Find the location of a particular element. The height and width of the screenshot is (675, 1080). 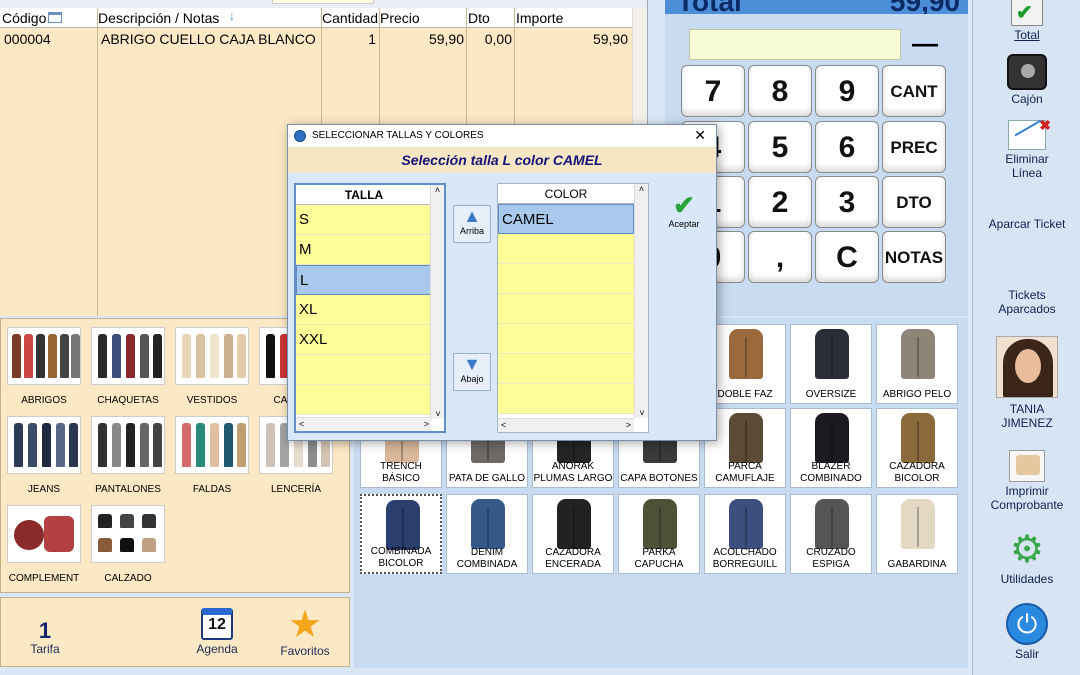

user-button: TANIA JIMENEZ is located at coordinates (1026, 383).